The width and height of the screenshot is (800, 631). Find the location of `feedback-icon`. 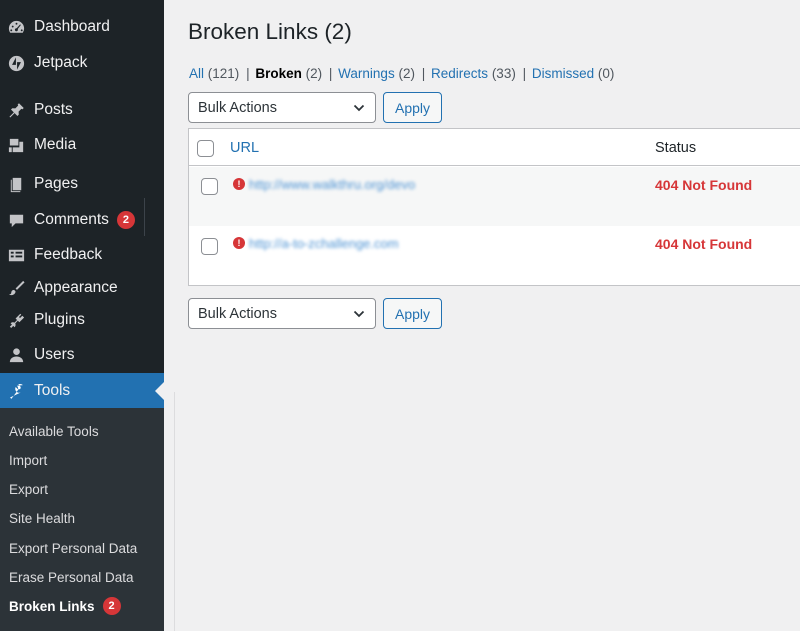

feedback-icon is located at coordinates (16, 255).